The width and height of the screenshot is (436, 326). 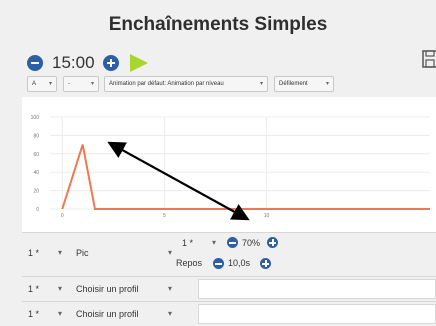 What do you see at coordinates (178, 181) in the screenshot?
I see `annotation-arrow` at bounding box center [178, 181].